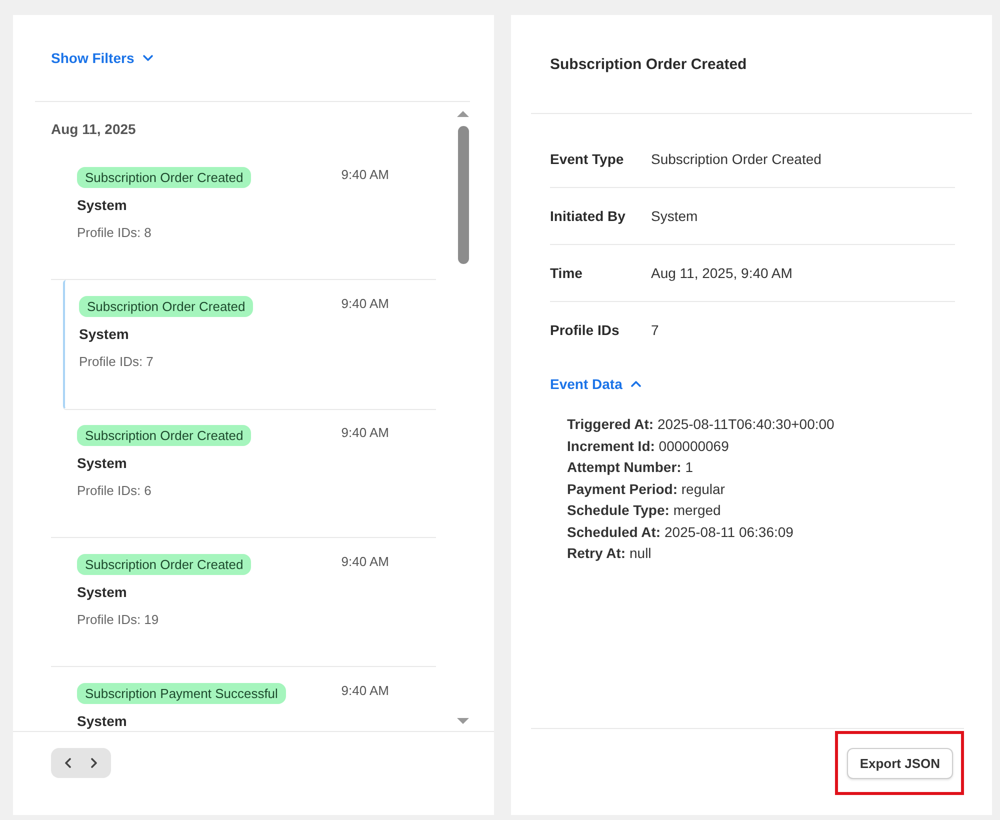 Image resolution: width=1000 pixels, height=820 pixels. Describe the element at coordinates (567, 273) in the screenshot. I see `field-label: Time` at that location.